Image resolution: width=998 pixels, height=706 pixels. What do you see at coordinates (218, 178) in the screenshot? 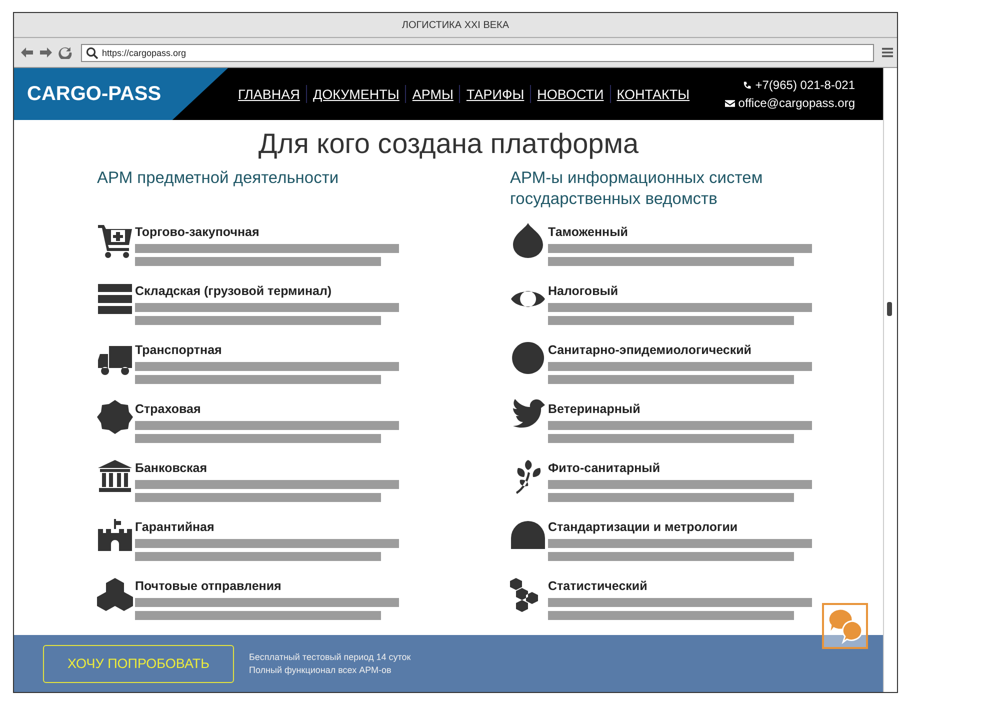
I see `column-title: АРМ предметной деятельности` at bounding box center [218, 178].